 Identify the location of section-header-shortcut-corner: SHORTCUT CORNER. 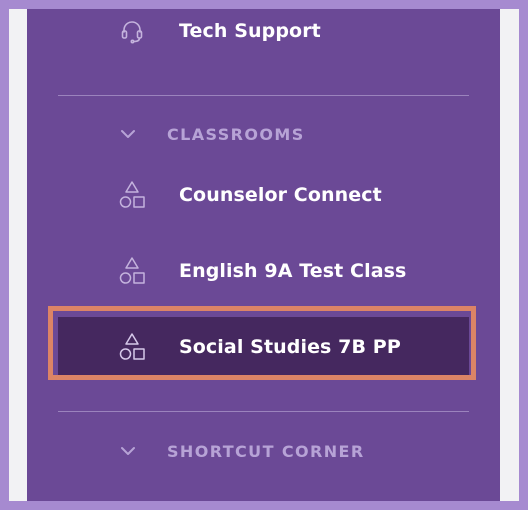
(263, 451).